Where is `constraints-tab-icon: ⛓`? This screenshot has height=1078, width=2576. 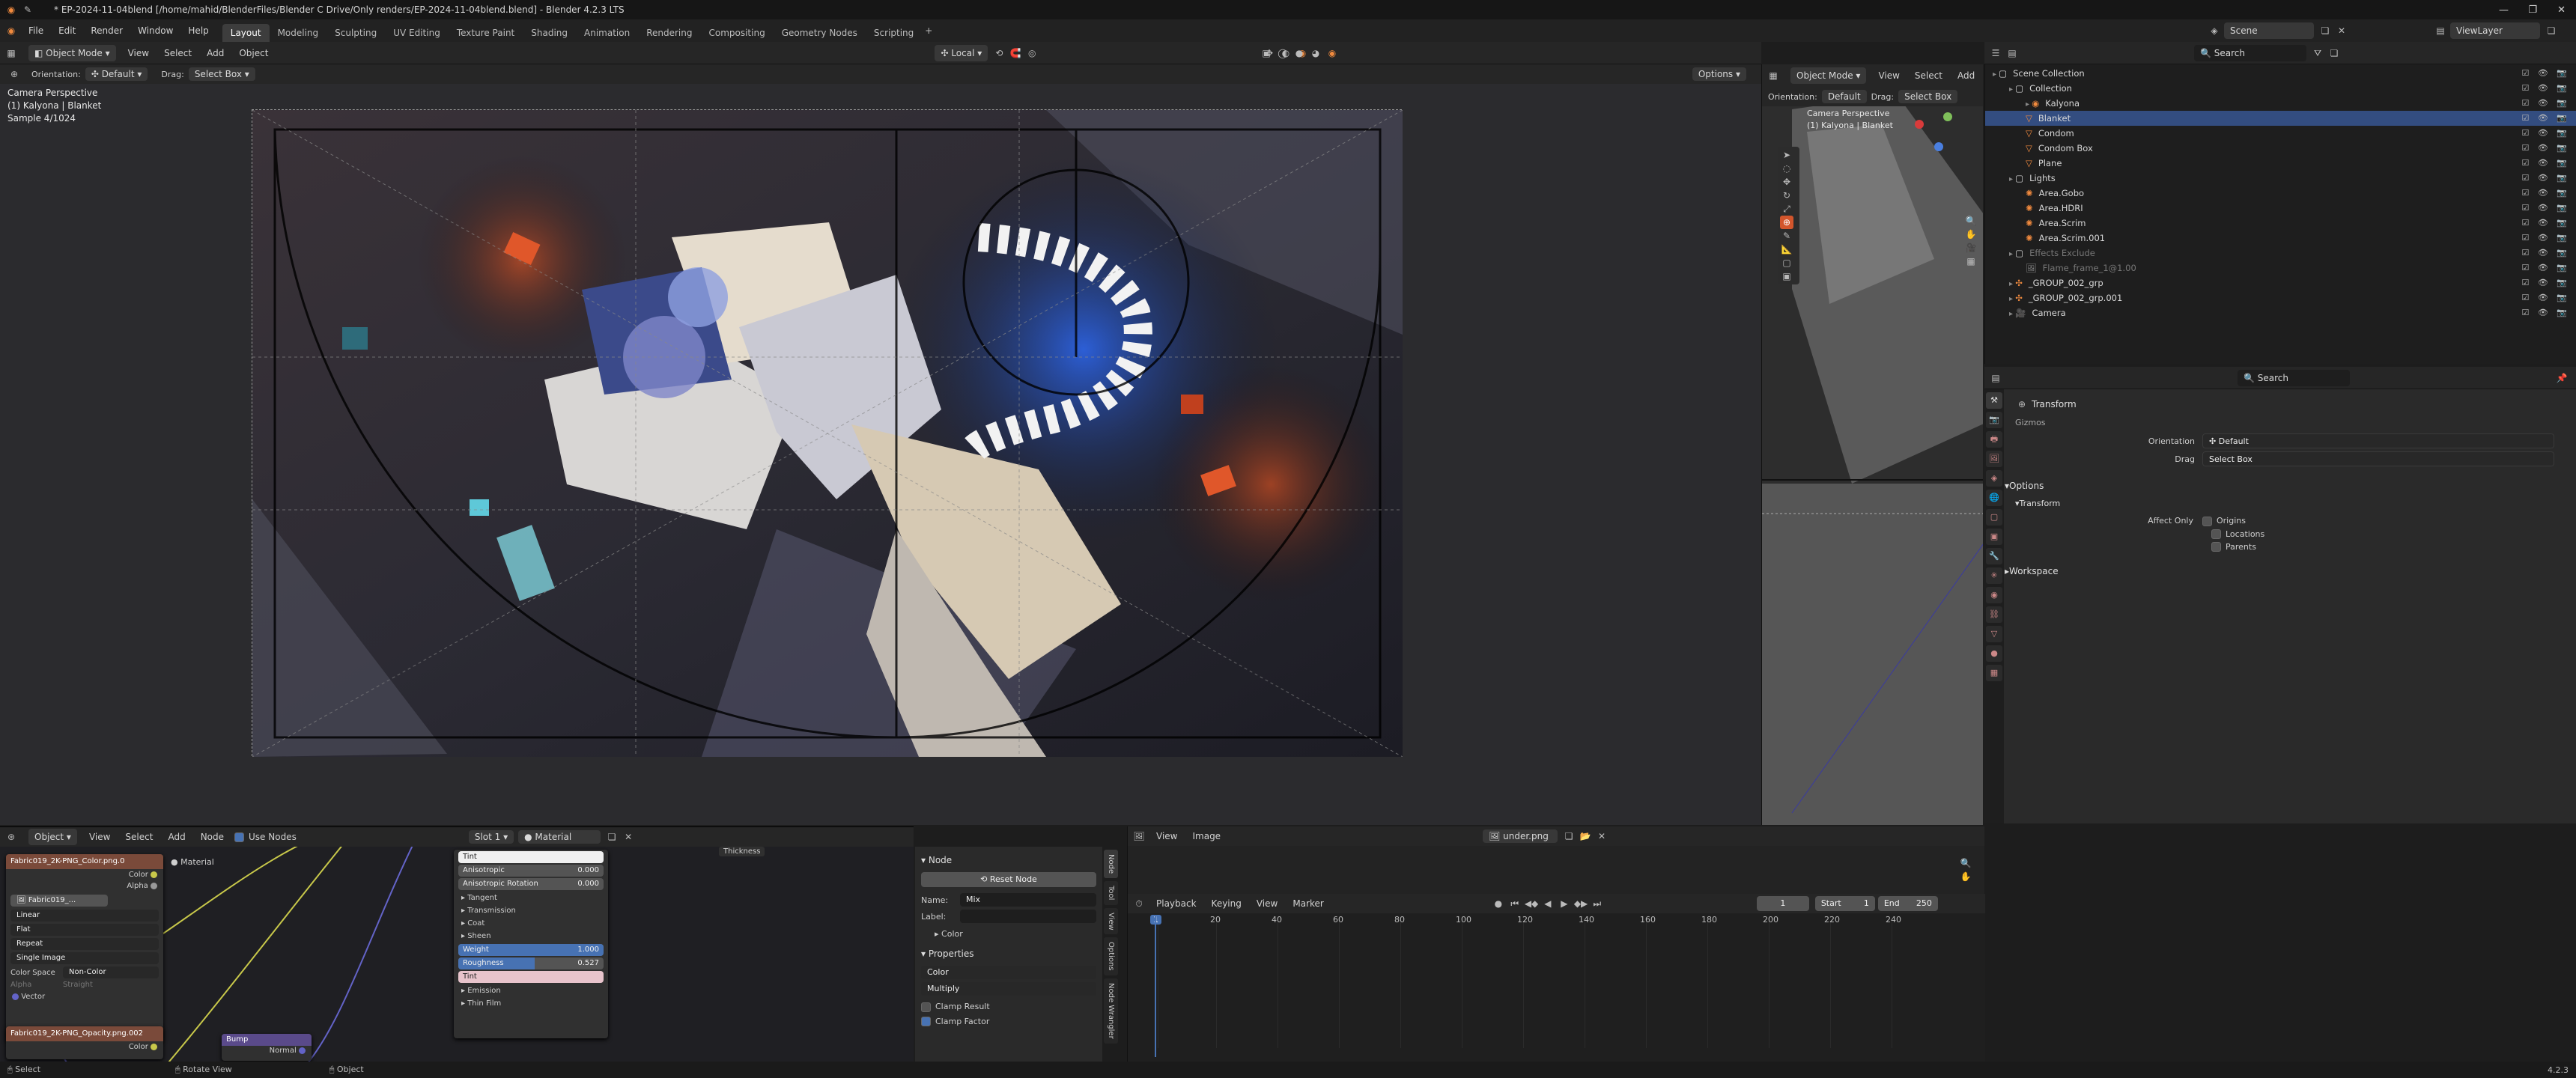
constraints-tab-icon: ⛓ is located at coordinates (1994, 614).